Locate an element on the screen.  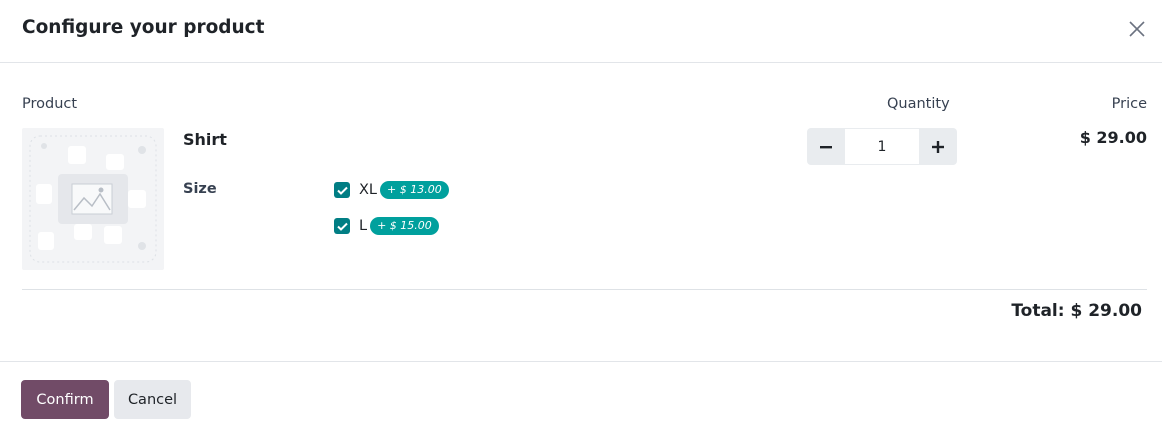
total-price: Total: $ 29.00 is located at coordinates (1076, 311).